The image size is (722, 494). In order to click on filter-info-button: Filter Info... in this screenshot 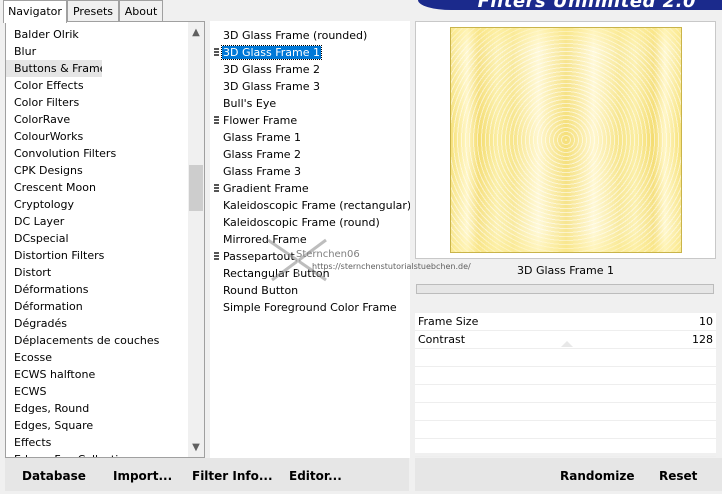, I will do `click(232, 476)`.